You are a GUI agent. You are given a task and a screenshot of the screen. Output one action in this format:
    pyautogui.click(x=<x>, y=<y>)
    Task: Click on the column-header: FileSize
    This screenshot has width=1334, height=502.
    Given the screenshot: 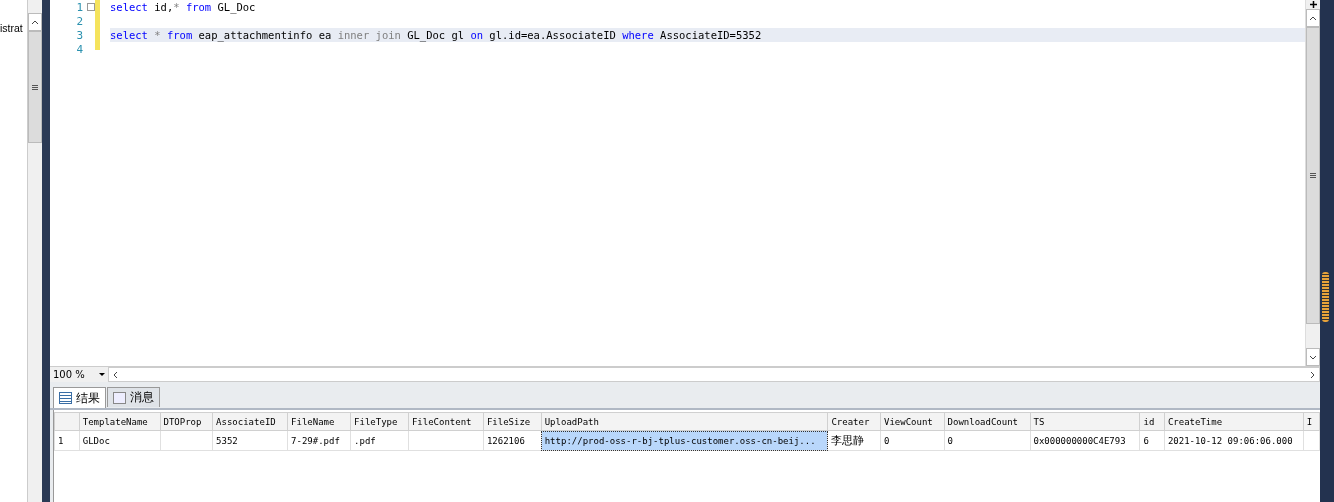 What is the action you would take?
    pyautogui.click(x=512, y=421)
    